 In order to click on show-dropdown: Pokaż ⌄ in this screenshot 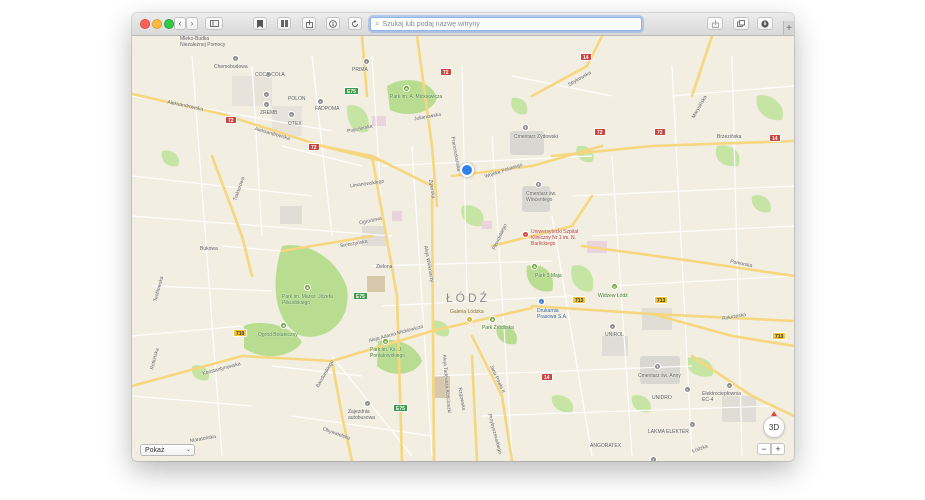, I will do `click(167, 450)`.